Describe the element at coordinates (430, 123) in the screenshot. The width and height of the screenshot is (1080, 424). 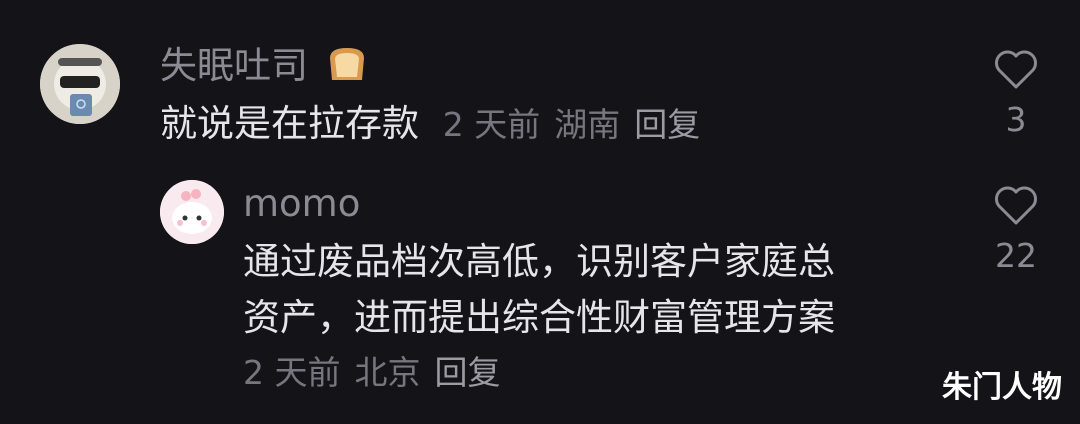
I see `comment-text: 就说是在拉存款 2 天前 湖南 回复` at that location.